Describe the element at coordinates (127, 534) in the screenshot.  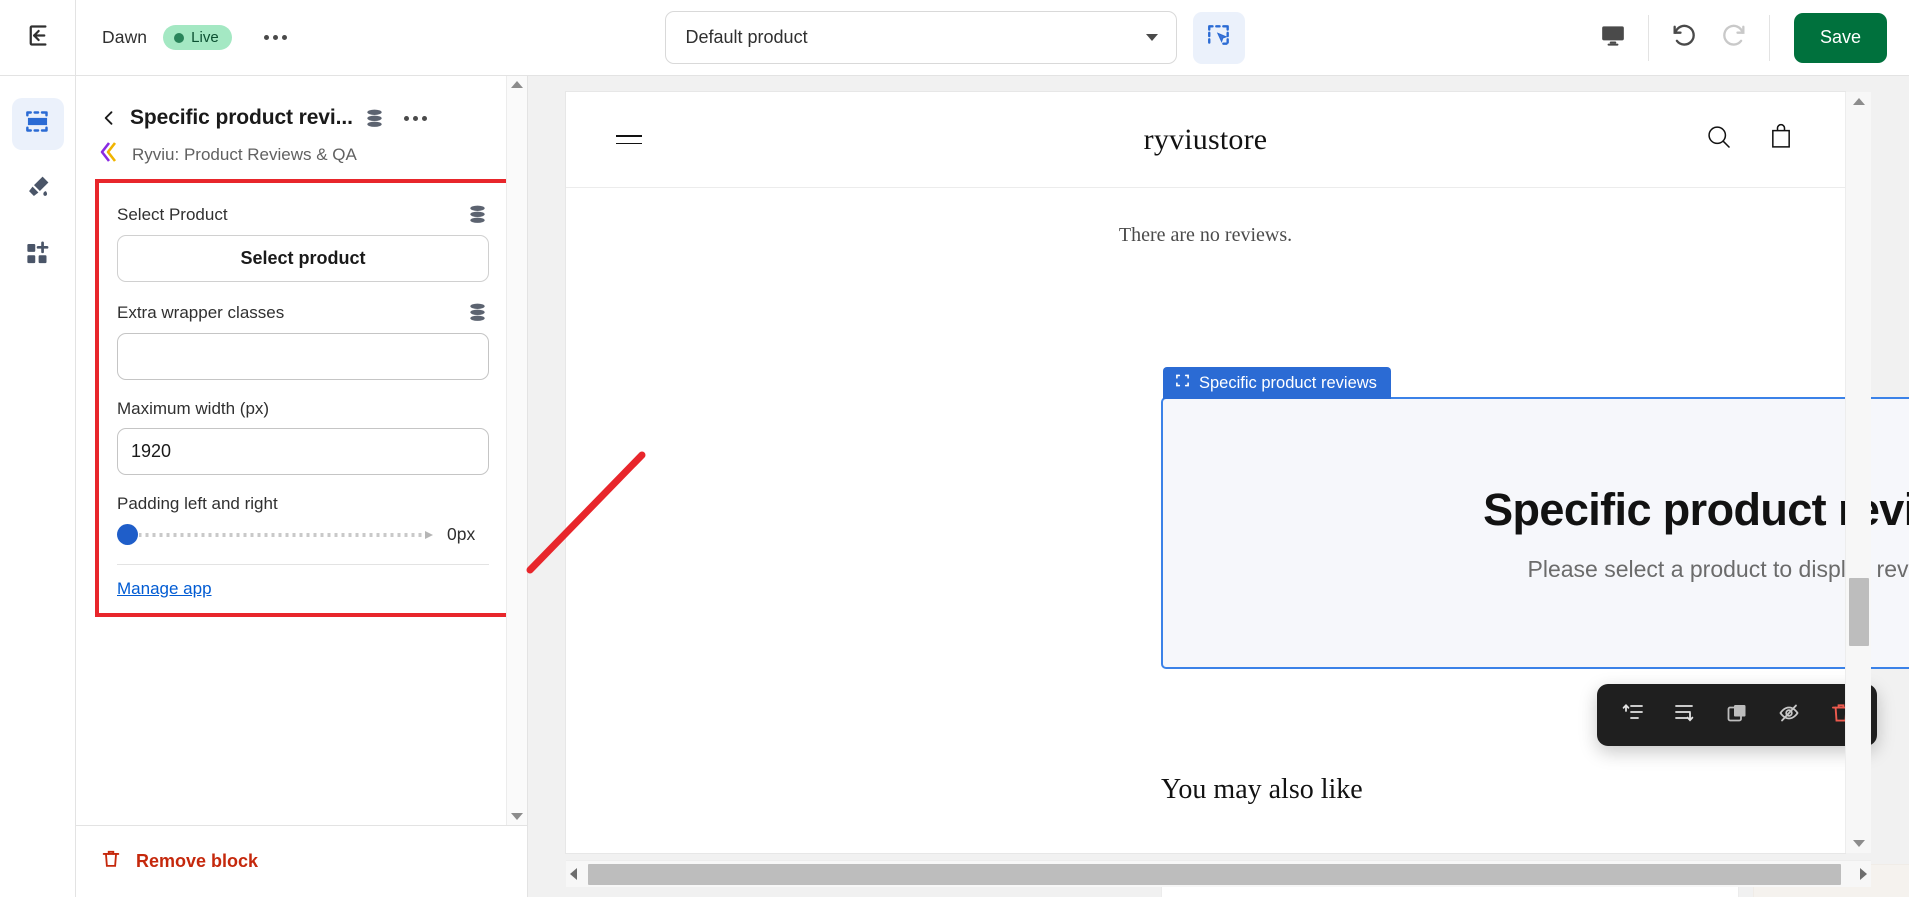
I see `slider-thumb` at that location.